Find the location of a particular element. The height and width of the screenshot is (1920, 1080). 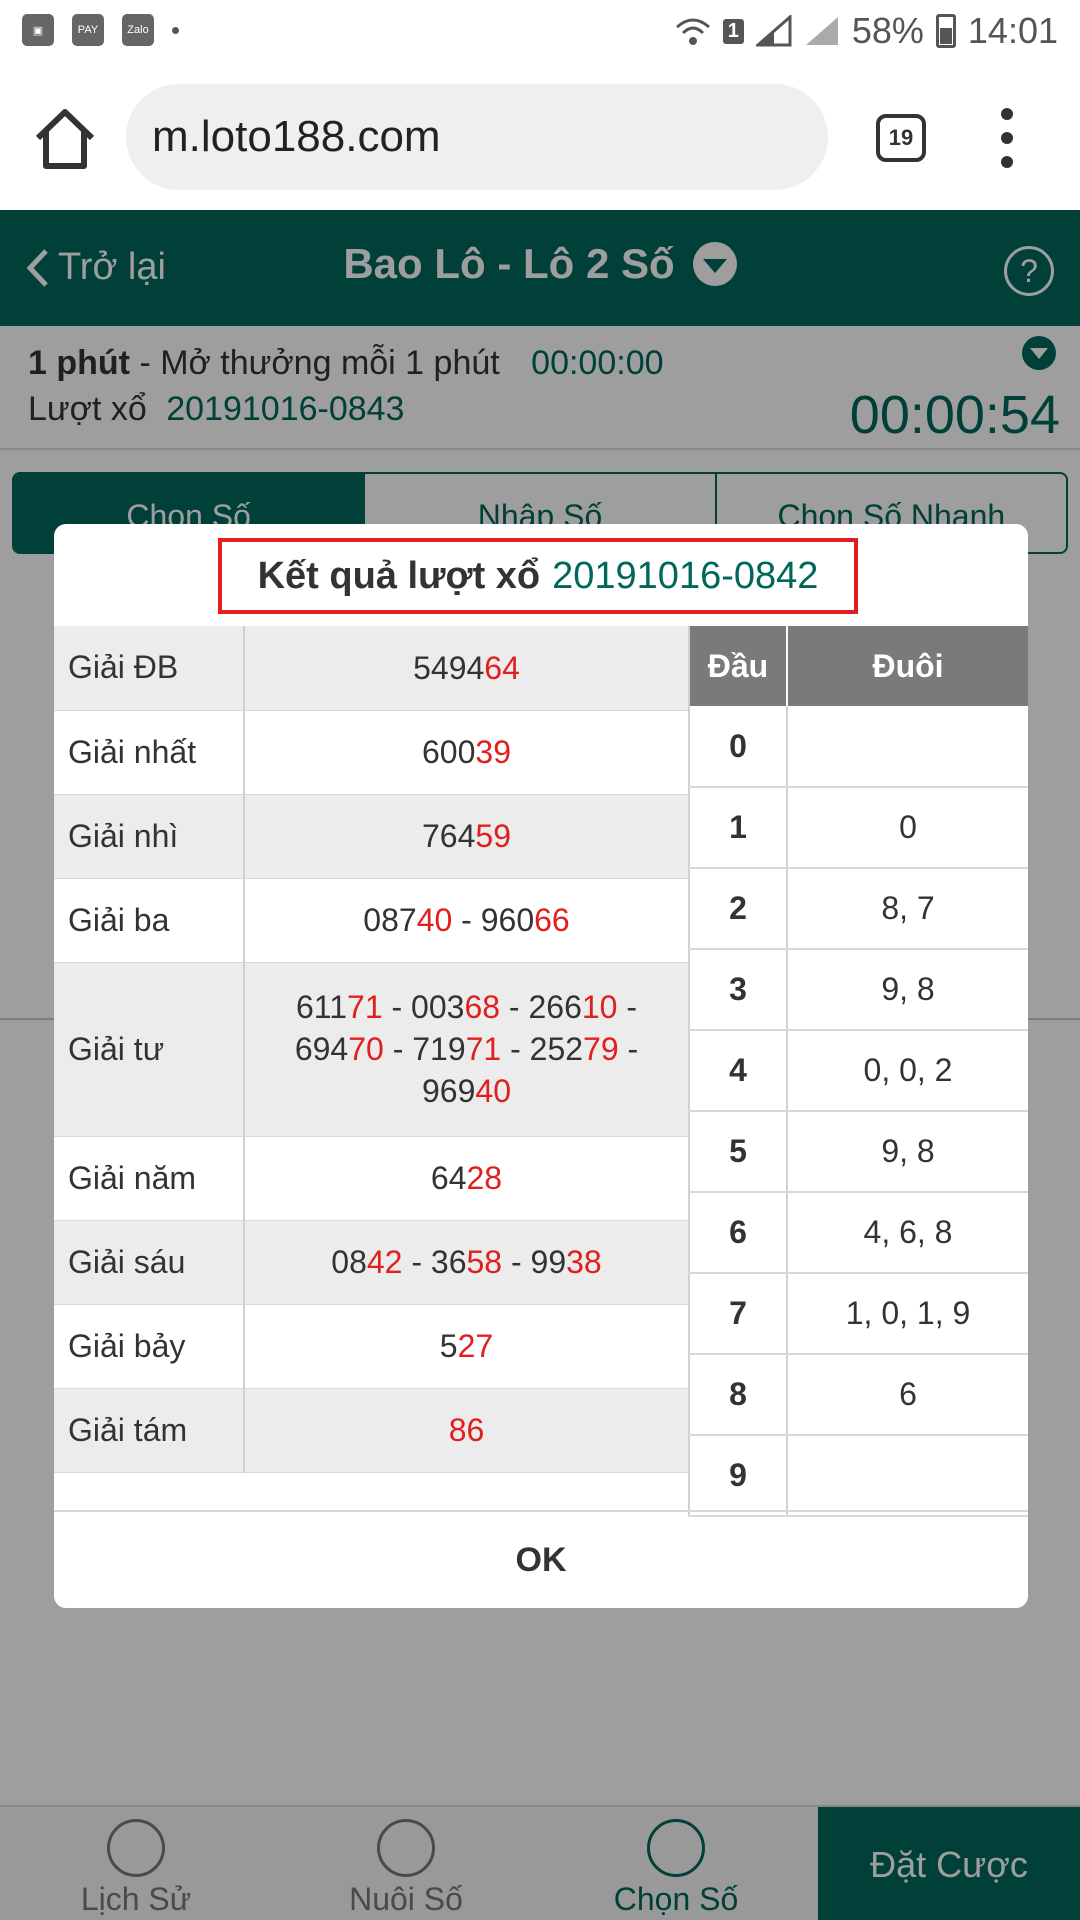

prize-name: Giải nhất is located at coordinates (149, 752).